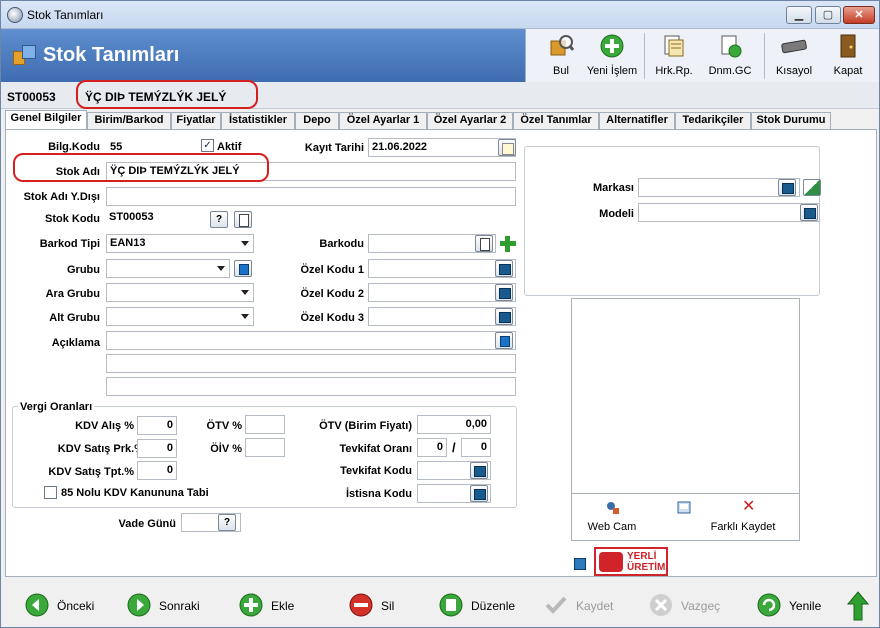 Image resolution: width=880 pixels, height=628 pixels. Describe the element at coordinates (75, 343) in the screenshot. I see `aciklama-label: Açıklama` at that location.